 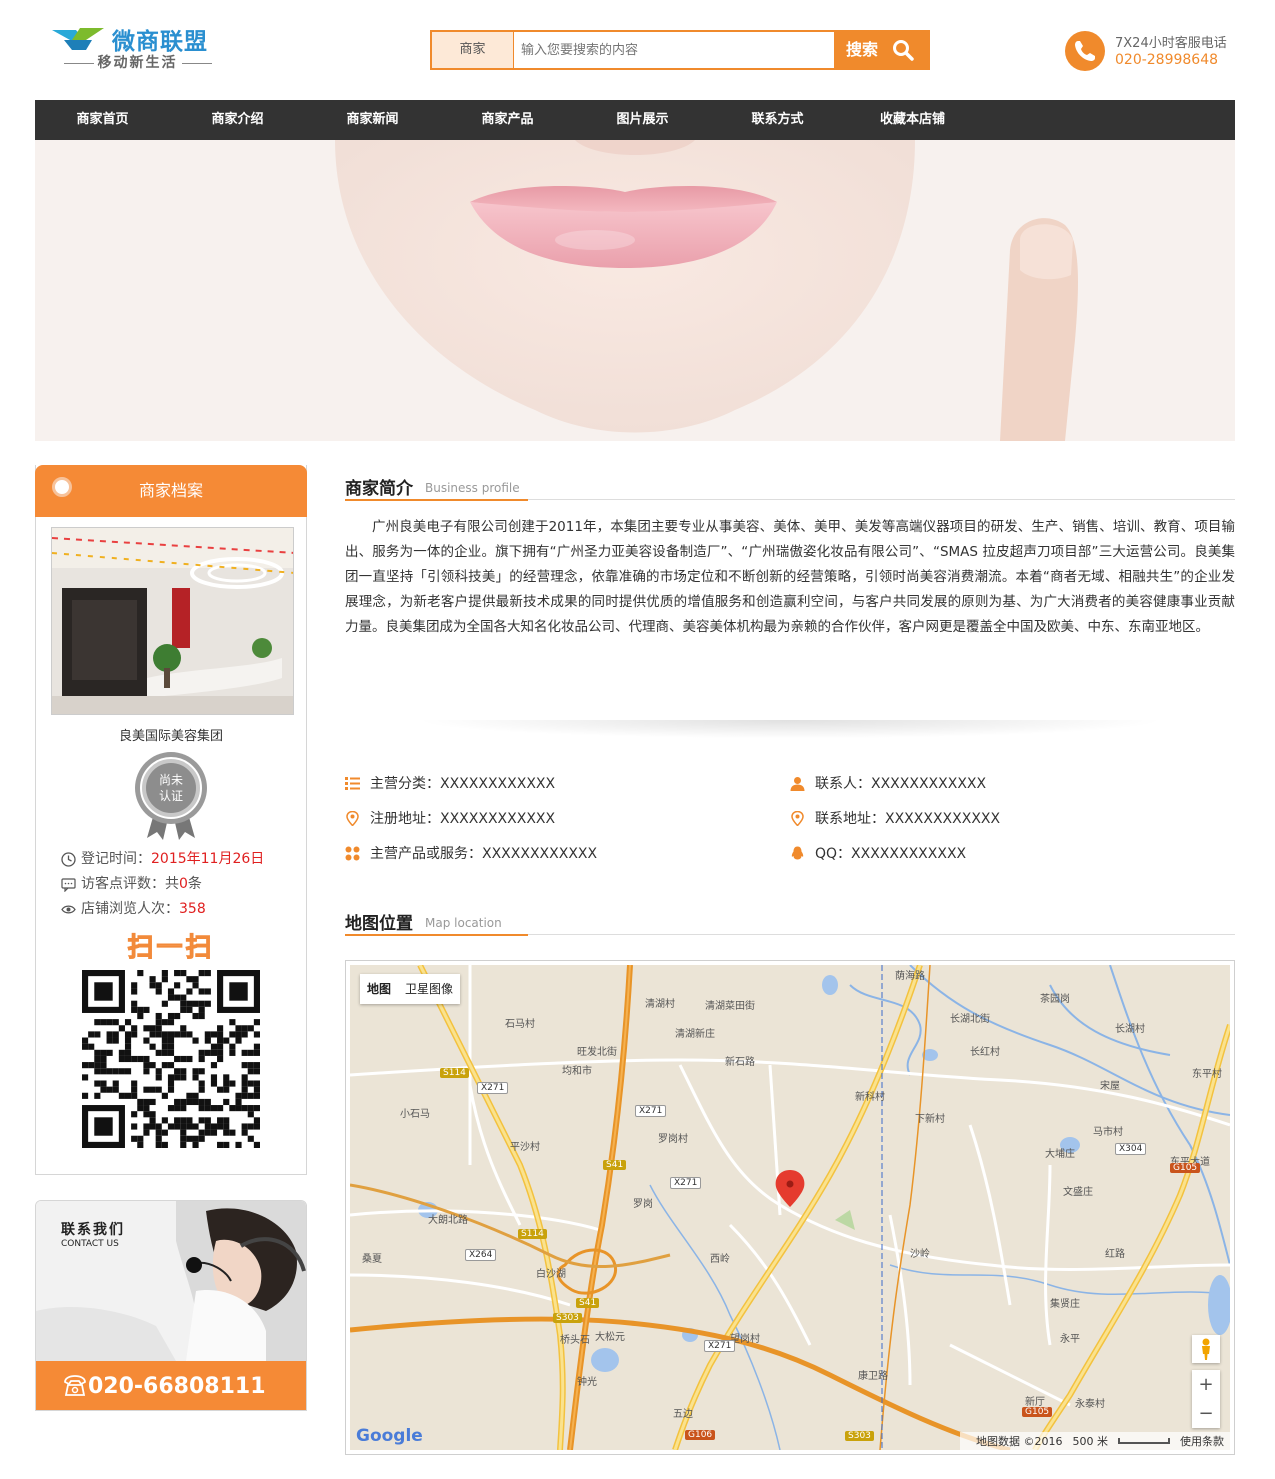 I want to click on reviews-row: 访客点评数：共 0 条, so click(x=181, y=884).